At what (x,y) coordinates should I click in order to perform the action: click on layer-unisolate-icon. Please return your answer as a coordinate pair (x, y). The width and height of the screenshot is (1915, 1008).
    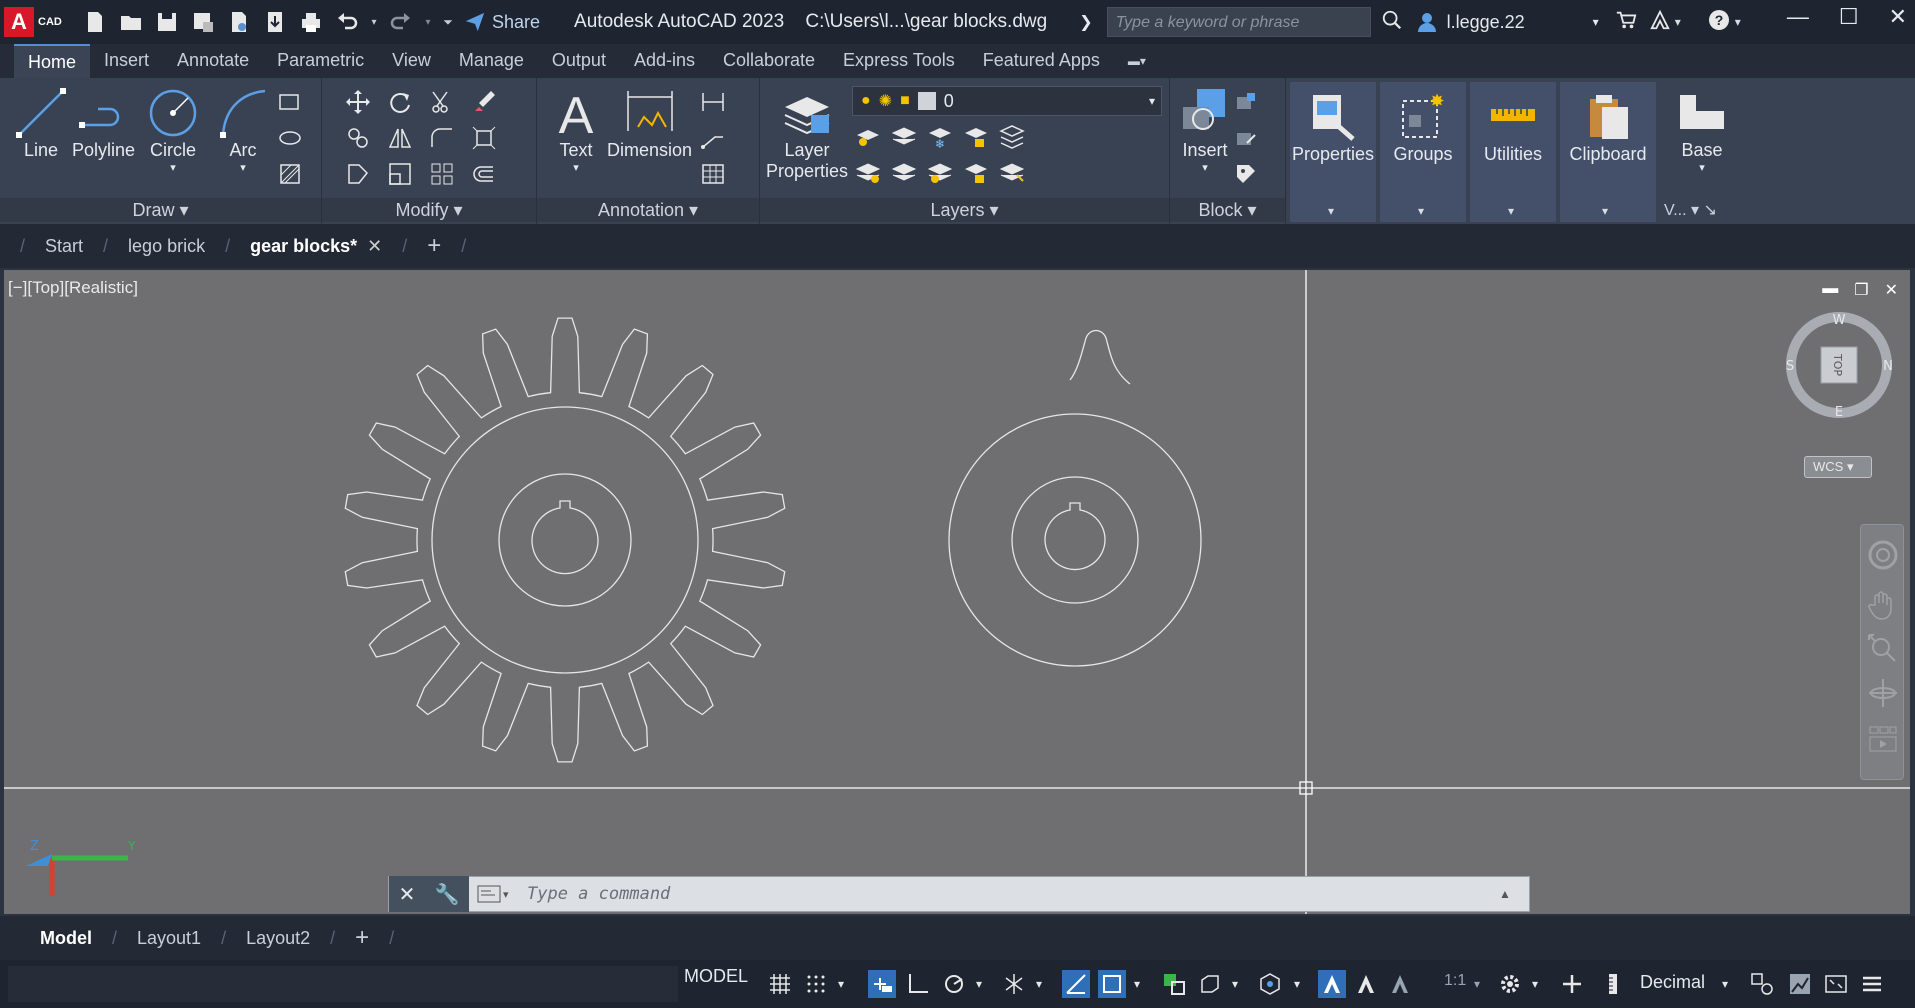
    Looking at the image, I should click on (904, 172).